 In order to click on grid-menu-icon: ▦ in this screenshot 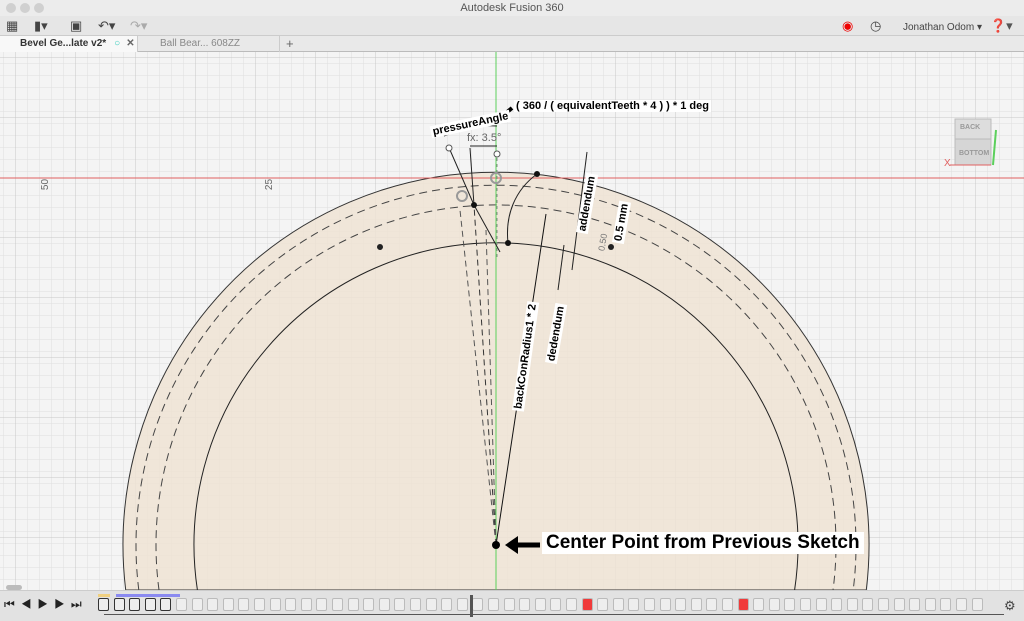, I will do `click(12, 26)`.